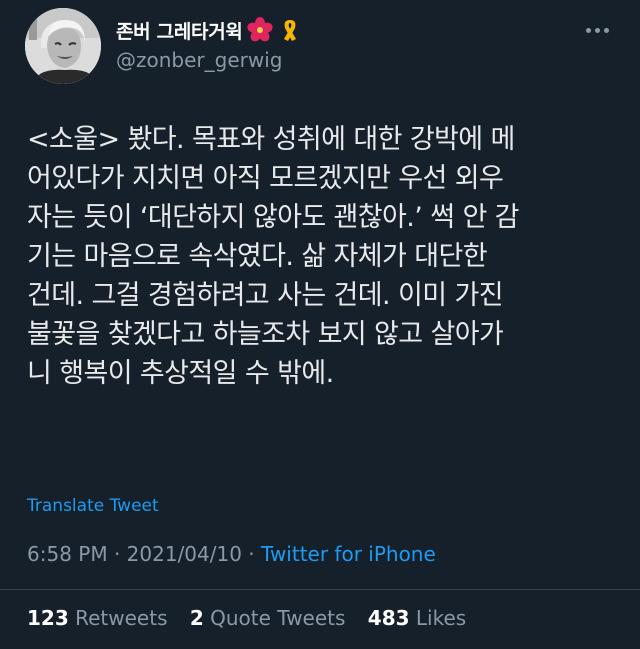 This screenshot has width=640, height=649. What do you see at coordinates (273, 217) in the screenshot?
I see `tweet-line: 자는 듯이 ‘대단하지 않아도 괜찮아.’ 썩 안 감` at bounding box center [273, 217].